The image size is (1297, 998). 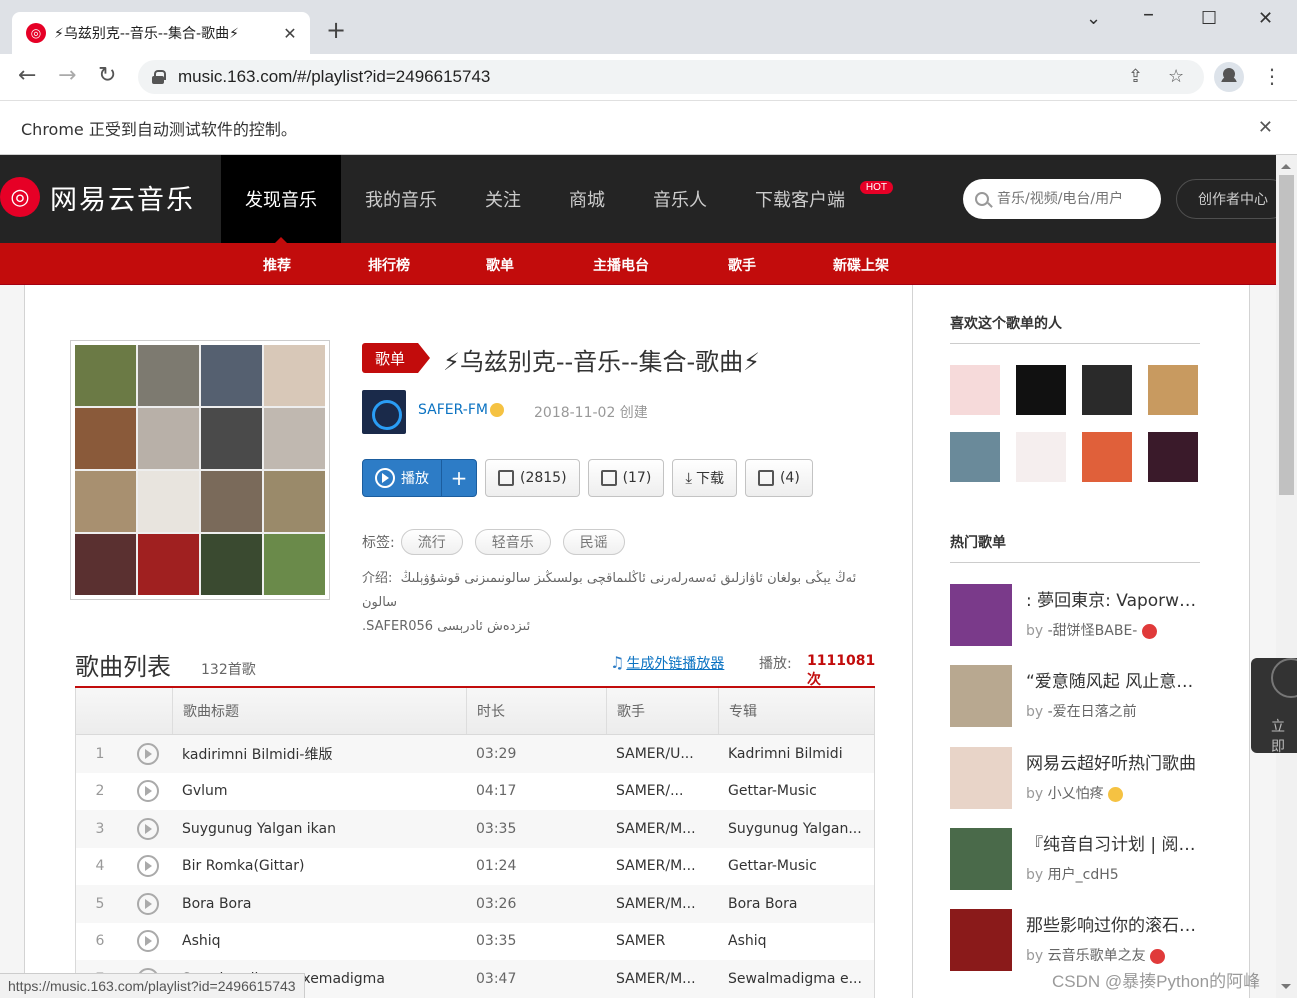 What do you see at coordinates (401, 199) in the screenshot?
I see `nav-my-music: 我的音乐` at bounding box center [401, 199].